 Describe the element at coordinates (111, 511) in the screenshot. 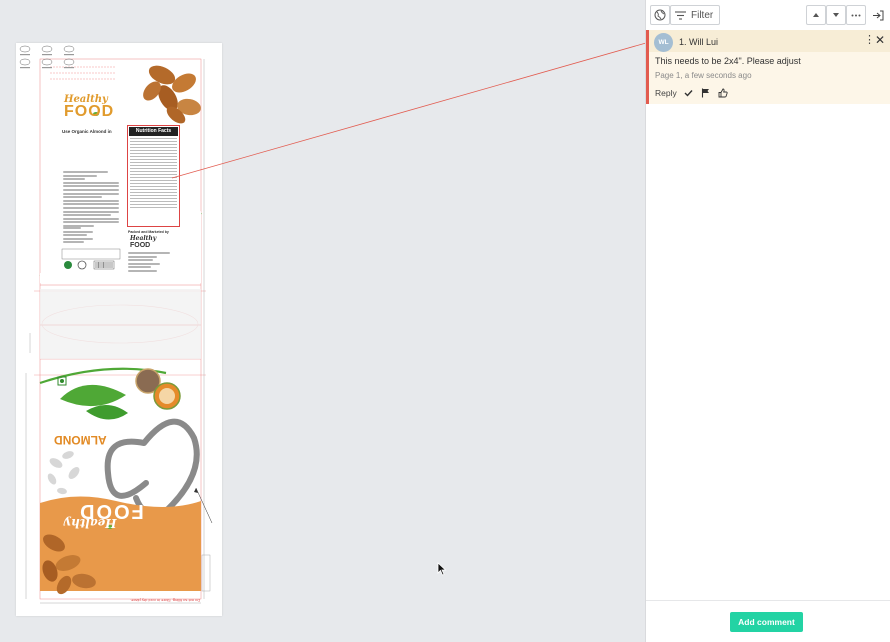

I see `brand-logo-bottom-word: FOOD` at that location.